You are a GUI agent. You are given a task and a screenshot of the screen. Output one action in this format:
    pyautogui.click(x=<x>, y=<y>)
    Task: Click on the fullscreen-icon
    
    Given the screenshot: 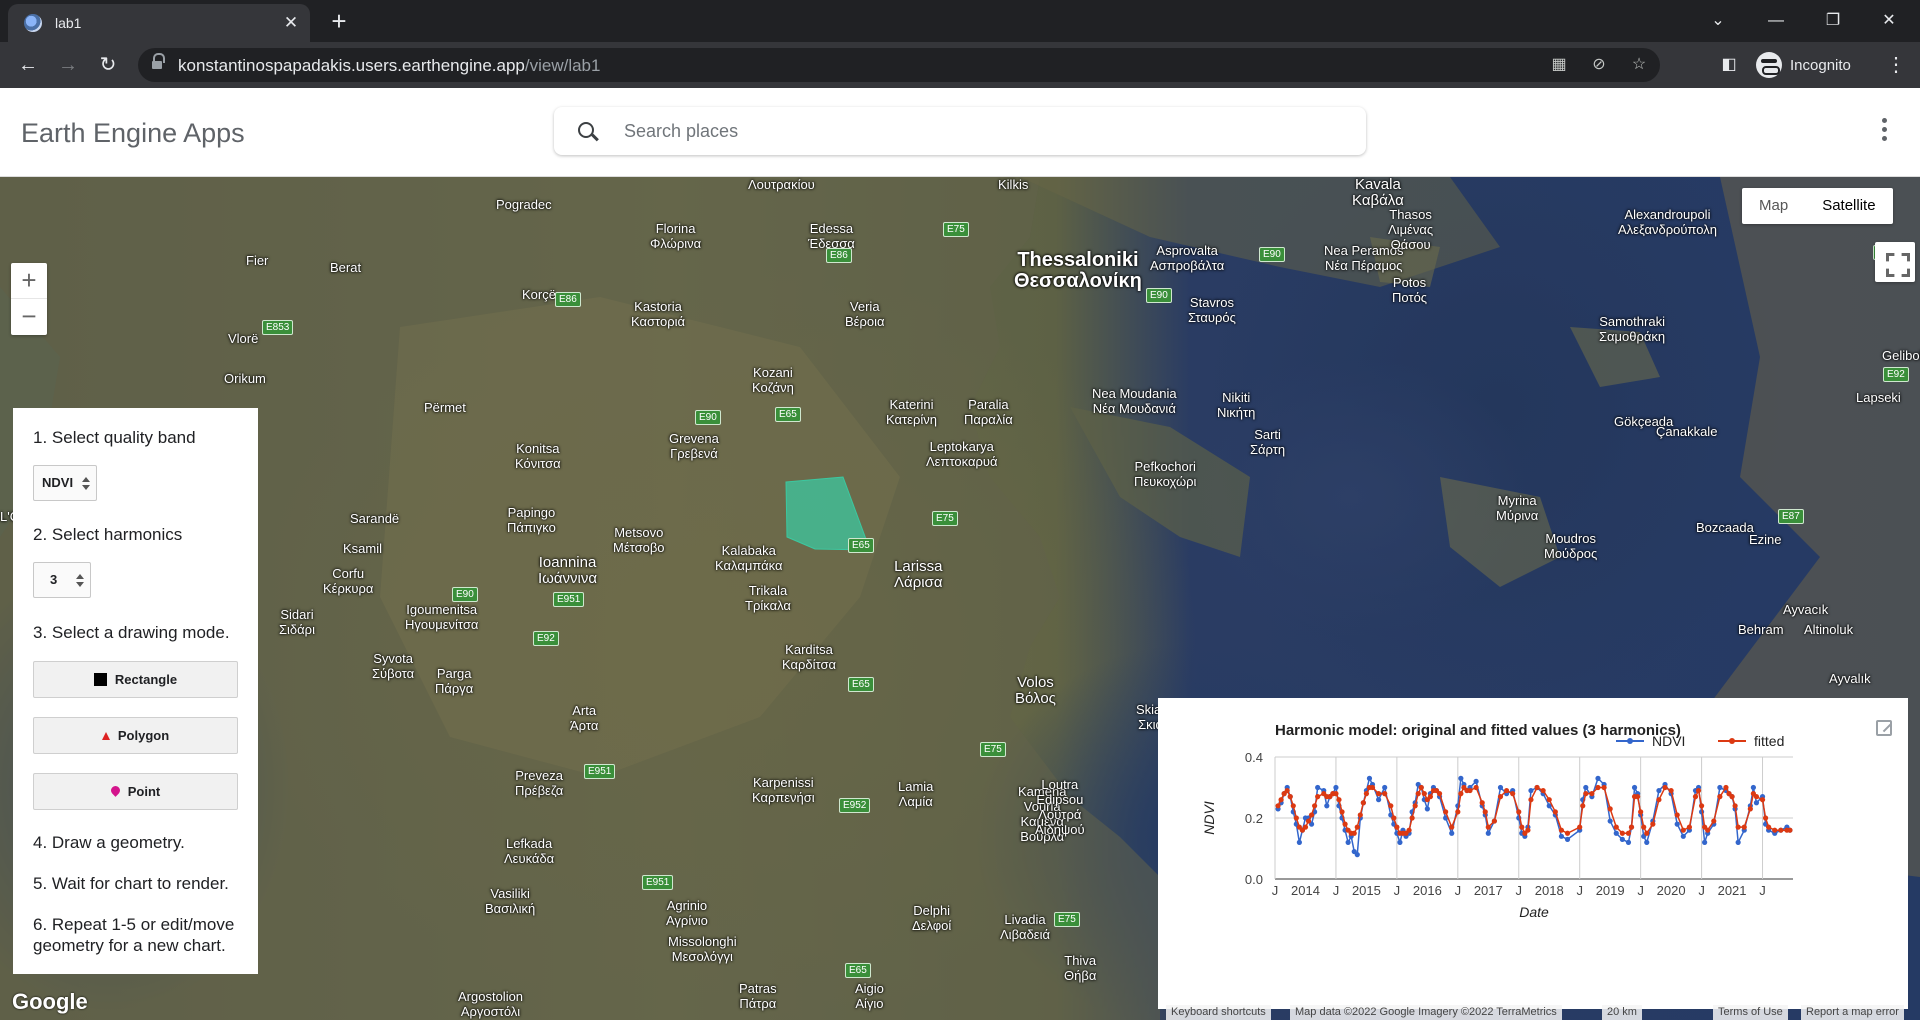 What is the action you would take?
    pyautogui.click(x=1895, y=262)
    